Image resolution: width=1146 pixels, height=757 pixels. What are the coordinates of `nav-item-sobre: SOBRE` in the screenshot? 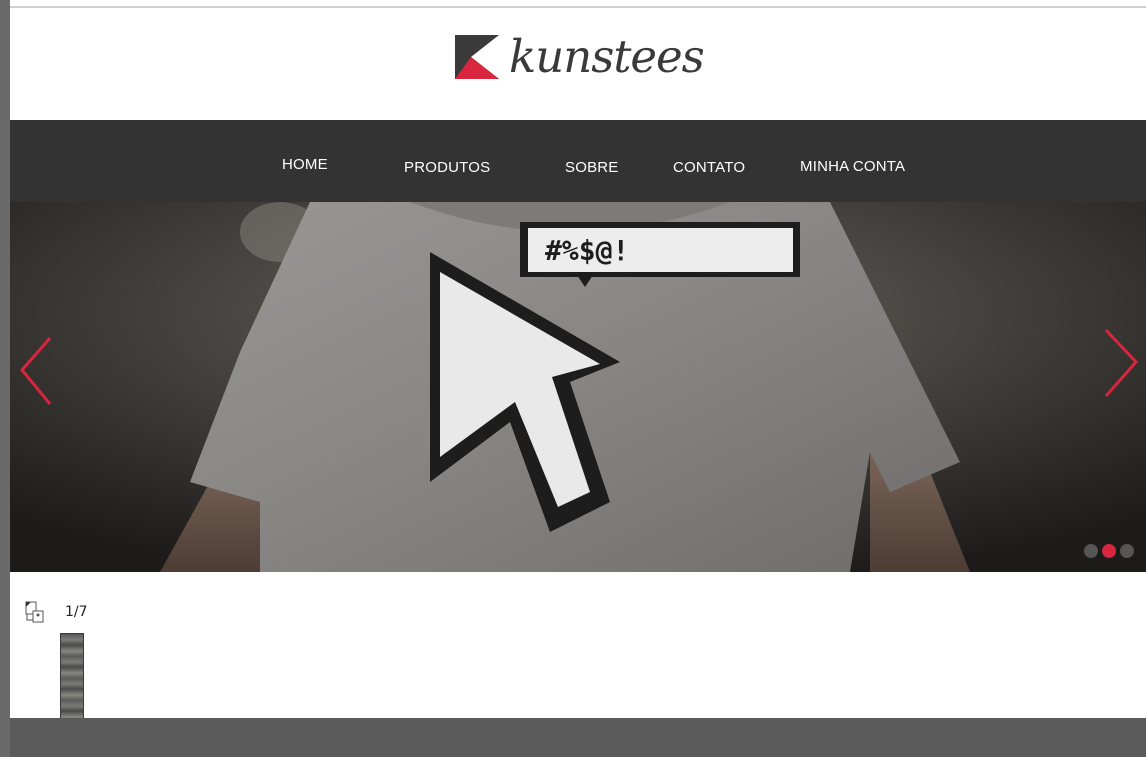 It's located at (592, 167).